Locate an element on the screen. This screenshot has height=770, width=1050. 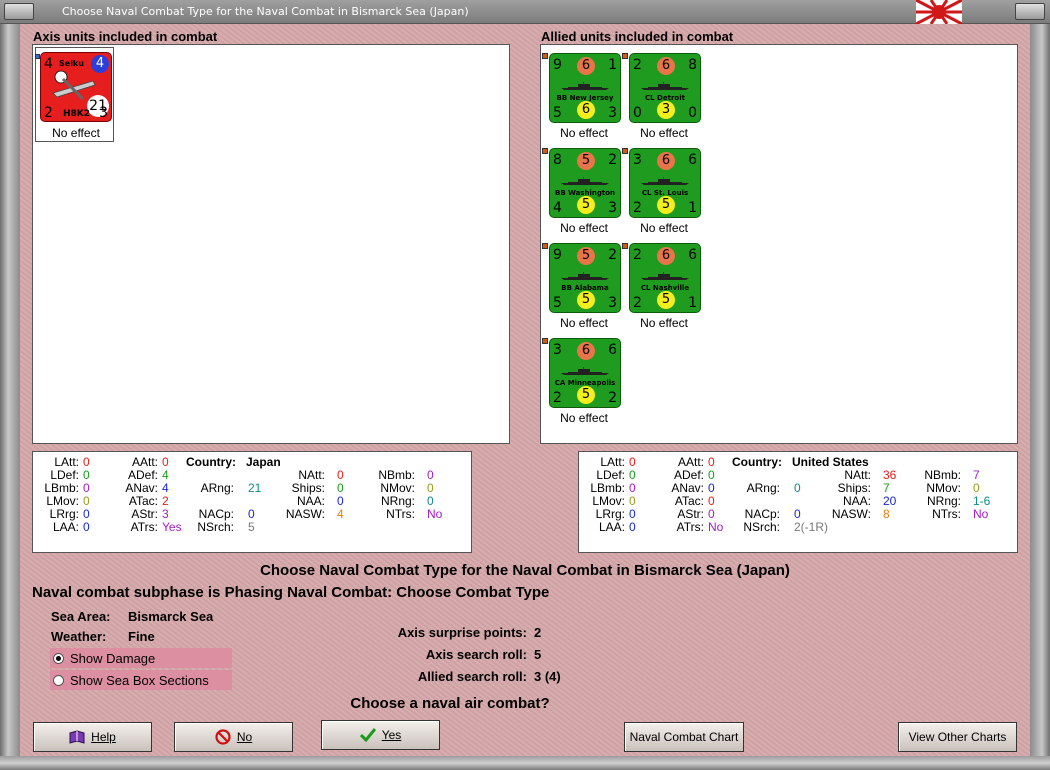
close-window-button is located at coordinates (1030, 11).